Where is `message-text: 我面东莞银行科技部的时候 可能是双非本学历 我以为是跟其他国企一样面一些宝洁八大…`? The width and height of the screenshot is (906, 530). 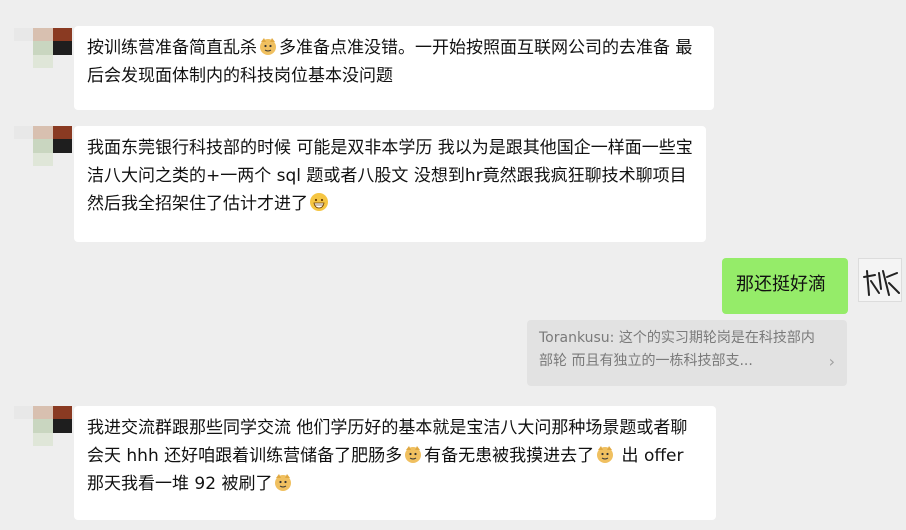
message-text: 我面东莞银行科技部的时候 可能是双非本学历 我以为是跟其他国企一样面一些宝洁八大… is located at coordinates (390, 176).